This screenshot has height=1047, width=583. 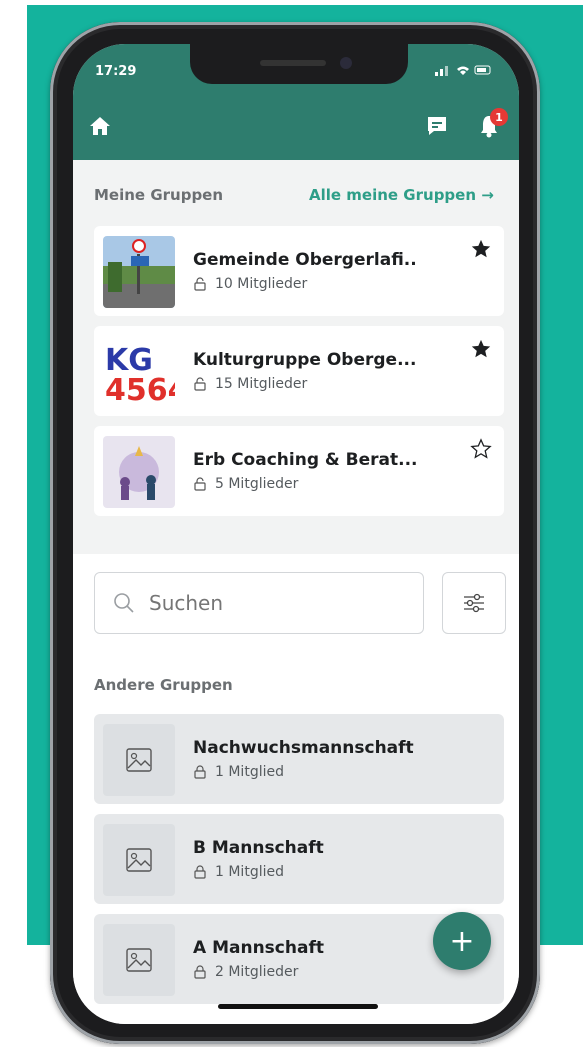 What do you see at coordinates (464, 71) in the screenshot?
I see `status-icons` at bounding box center [464, 71].